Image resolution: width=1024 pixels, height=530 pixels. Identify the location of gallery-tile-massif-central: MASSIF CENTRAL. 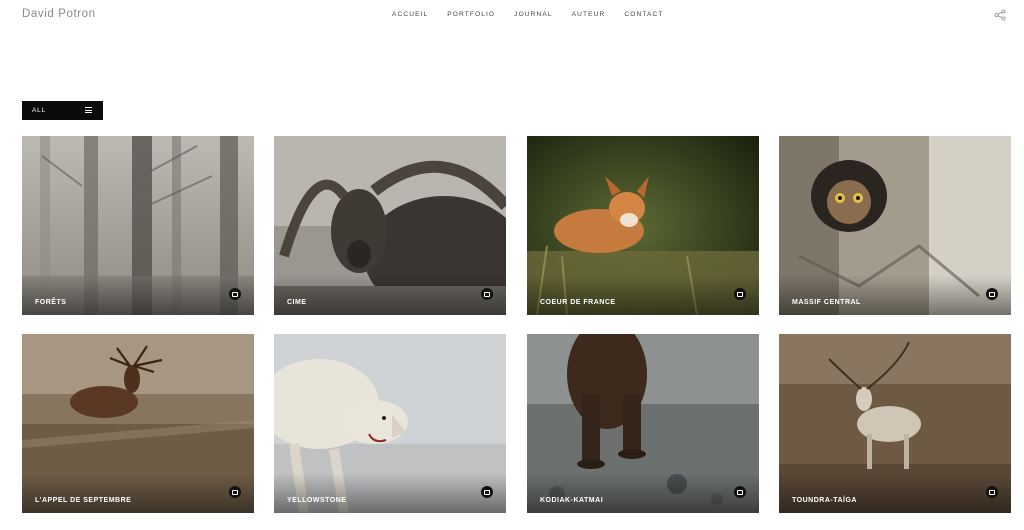
(895, 225).